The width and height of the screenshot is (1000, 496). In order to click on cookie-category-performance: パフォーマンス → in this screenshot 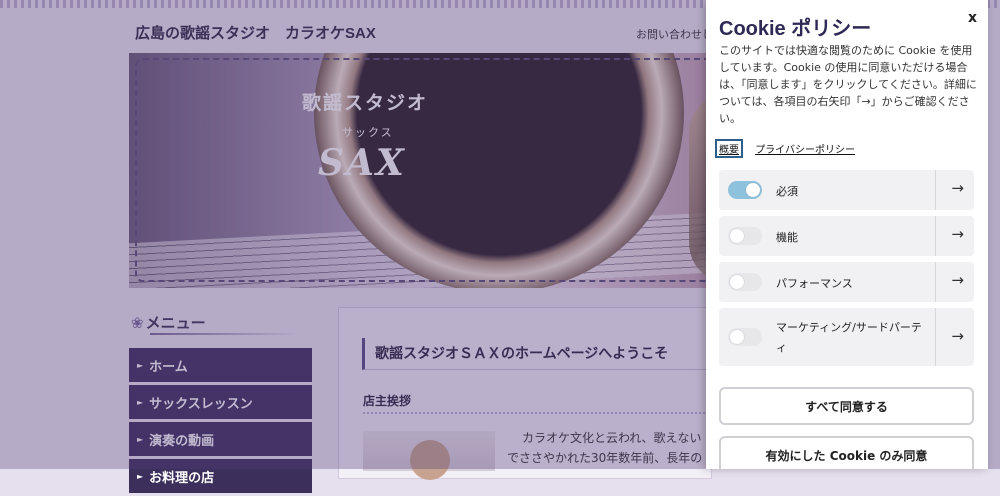, I will do `click(846, 282)`.